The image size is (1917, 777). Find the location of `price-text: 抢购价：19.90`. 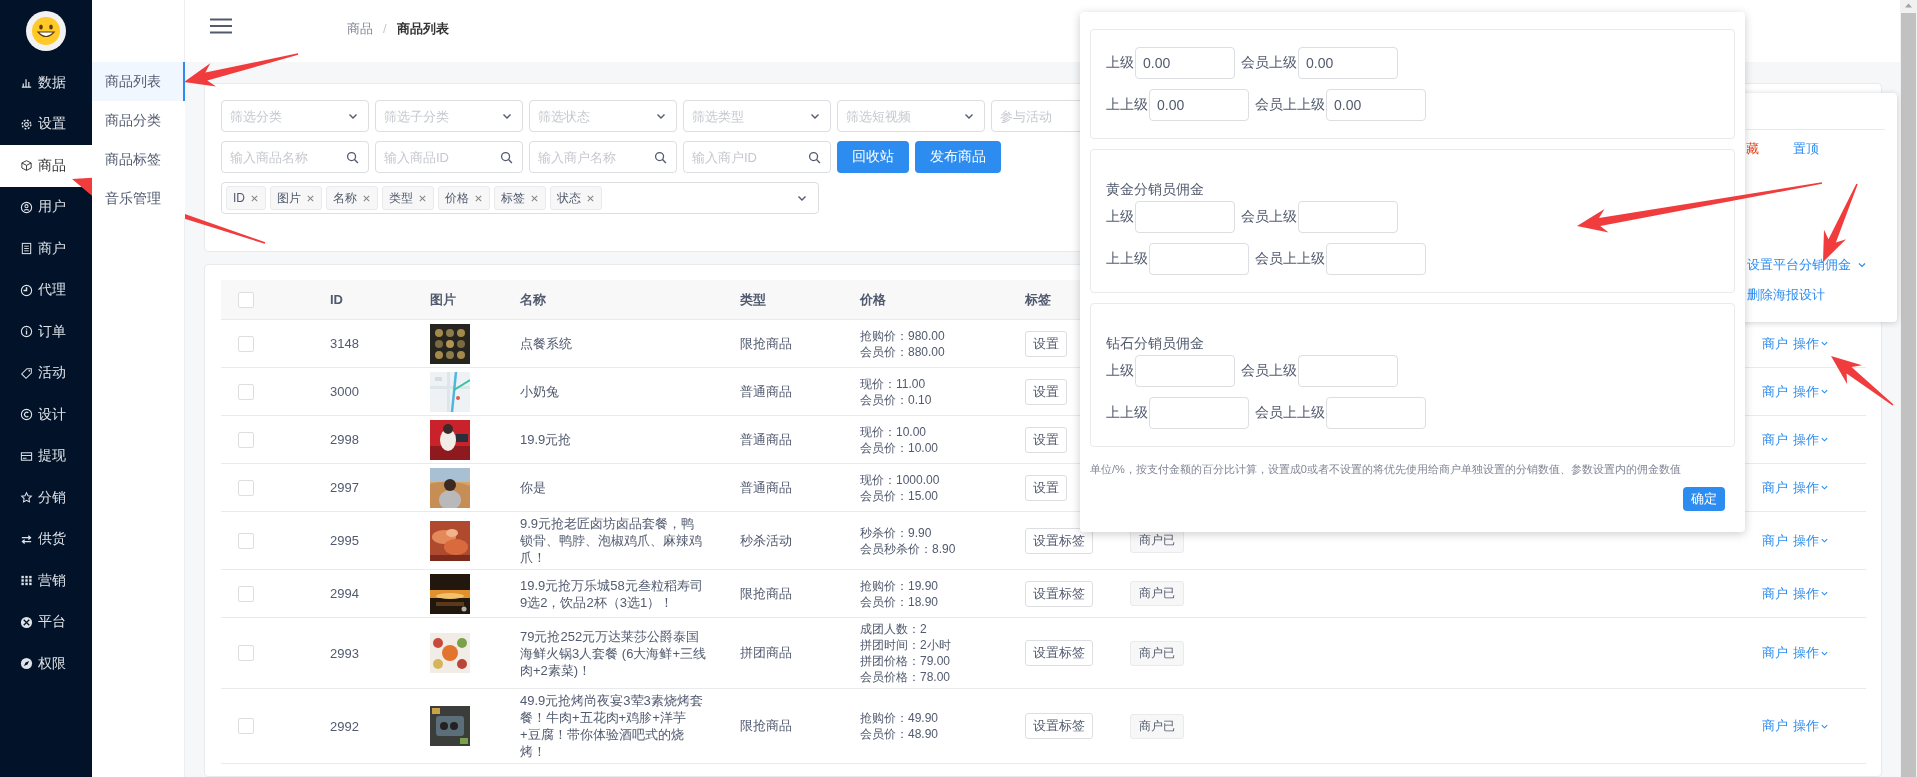

price-text: 抢购价：19.90 is located at coordinates (899, 585).